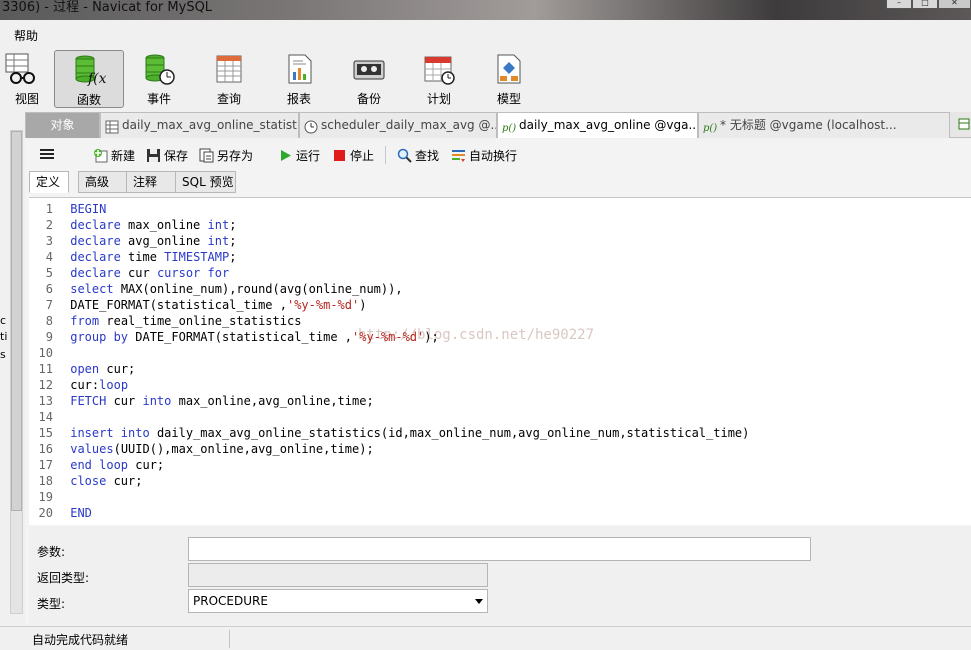 This screenshot has width=971, height=650. What do you see at coordinates (45, 465) in the screenshot?
I see `line-number: 17` at bounding box center [45, 465].